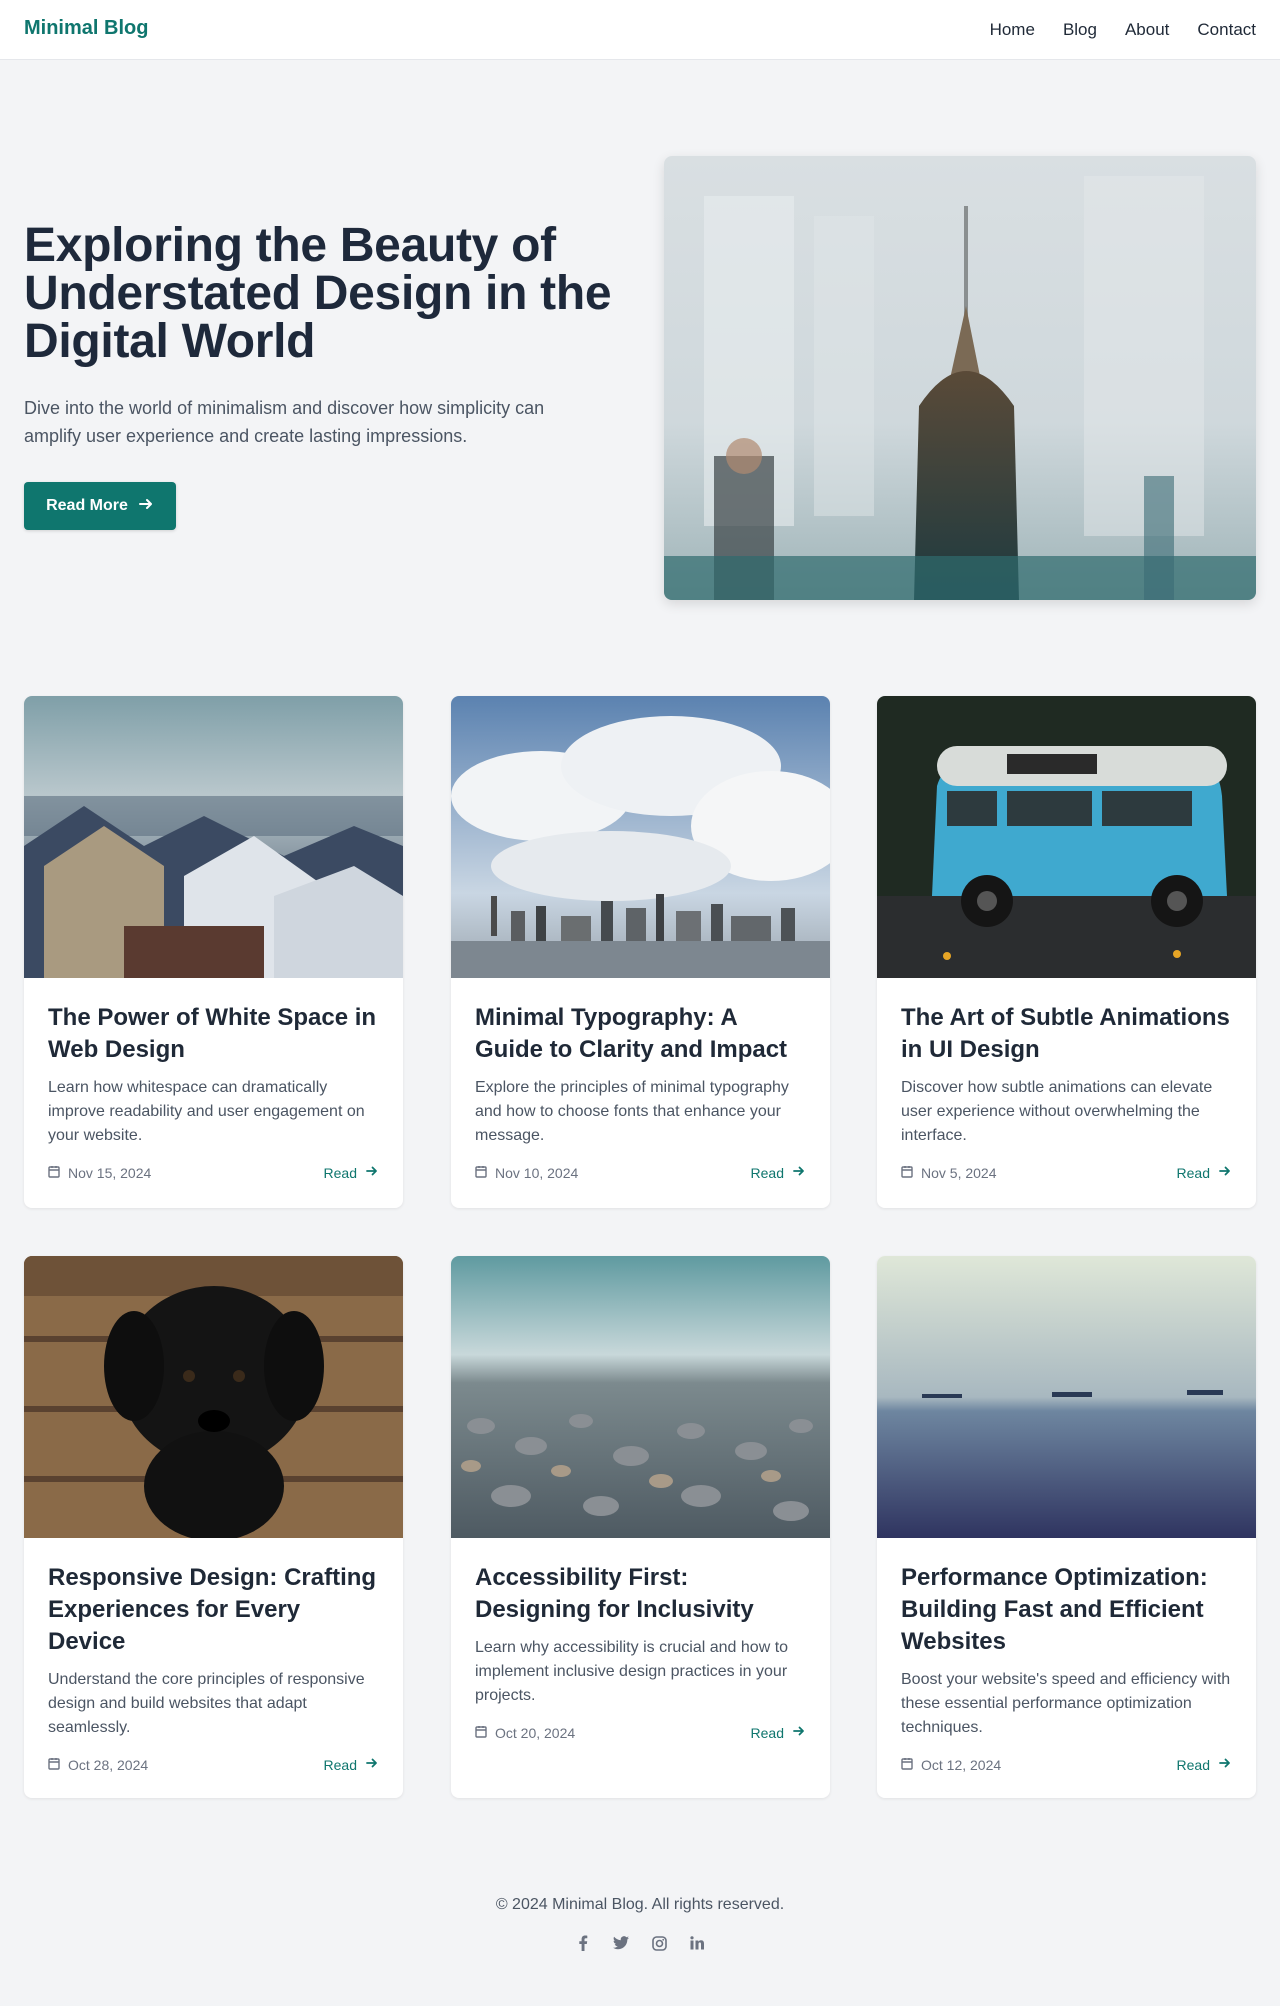 The image size is (1280, 2006). What do you see at coordinates (108, 1764) in the screenshot?
I see `post-date-text: Oct 28, 2024` at bounding box center [108, 1764].